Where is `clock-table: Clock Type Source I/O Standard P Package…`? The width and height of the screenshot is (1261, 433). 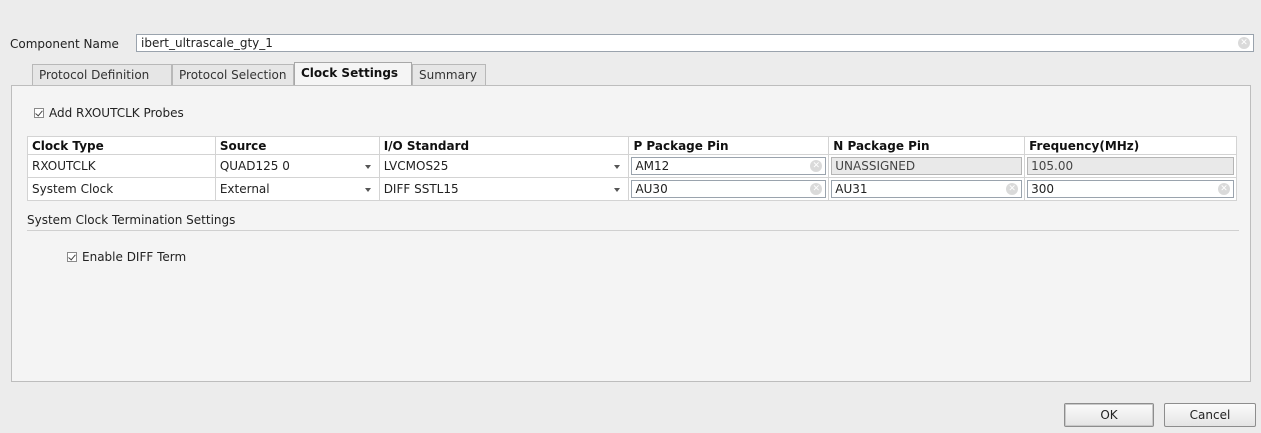 clock-table: Clock Type Source I/O Standard P Package… is located at coordinates (632, 168).